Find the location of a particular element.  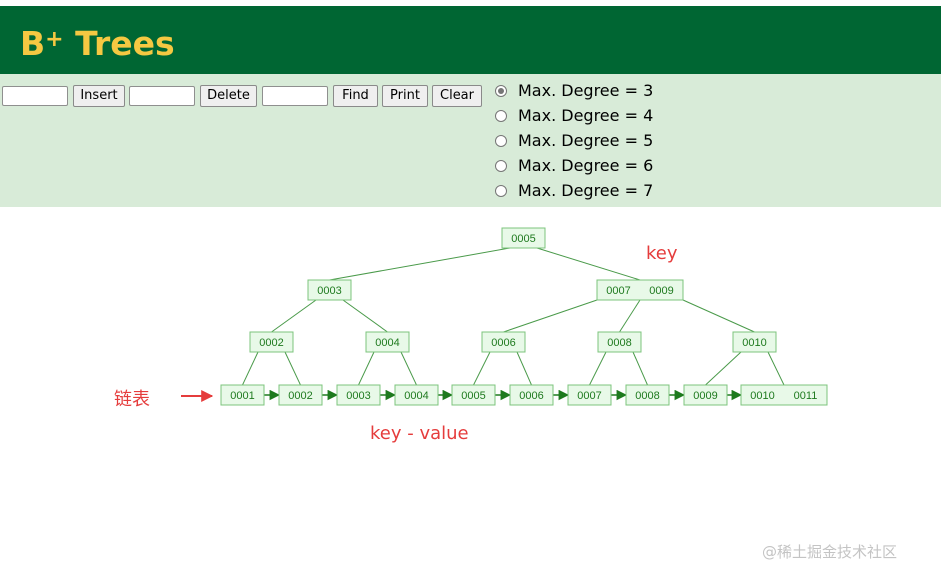

leaf-node: 0010 0011 is located at coordinates (784, 395).